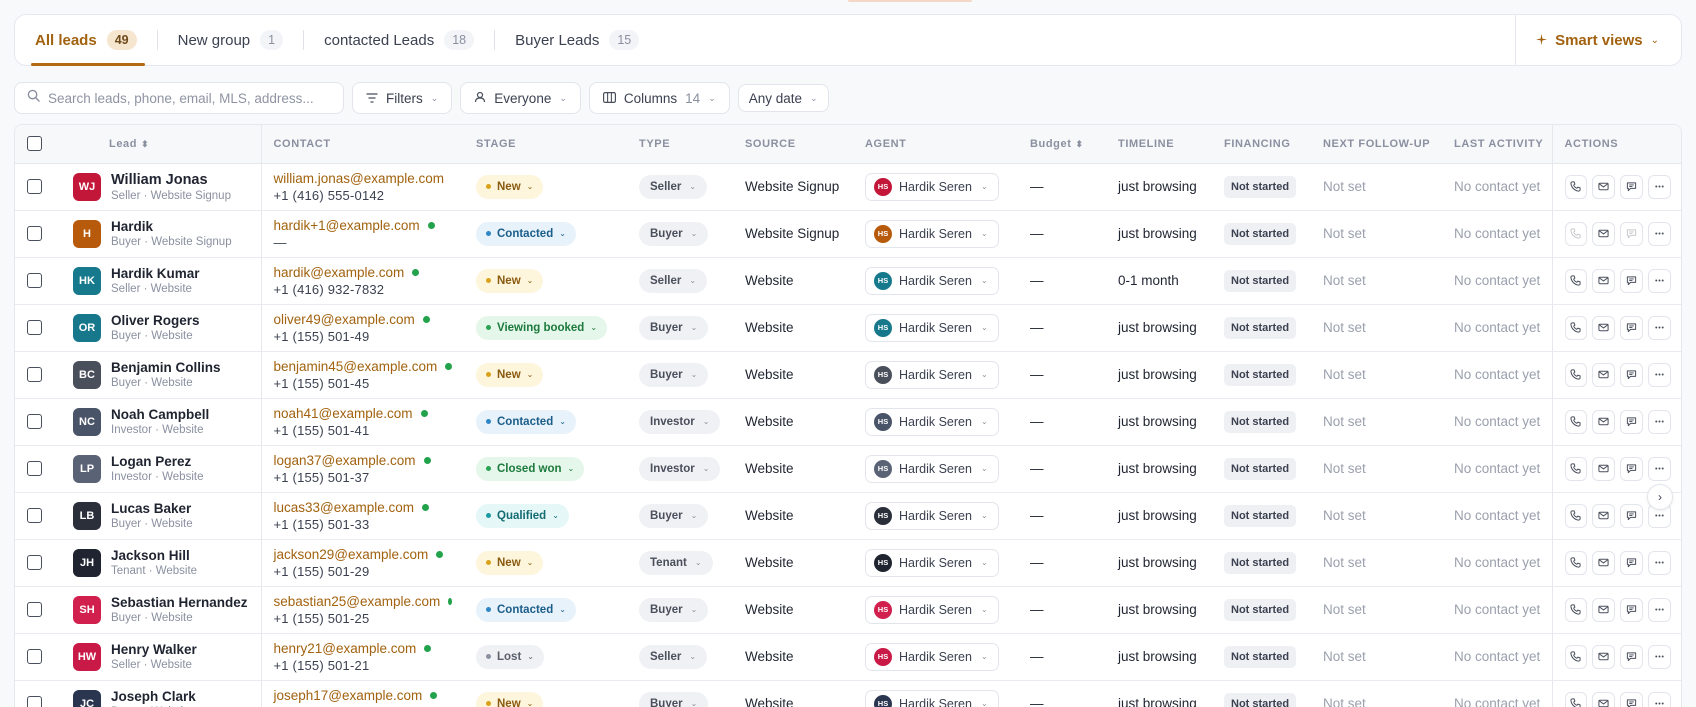  Describe the element at coordinates (345, 648) in the screenshot. I see `lead-email-link: henry21@example.com` at that location.